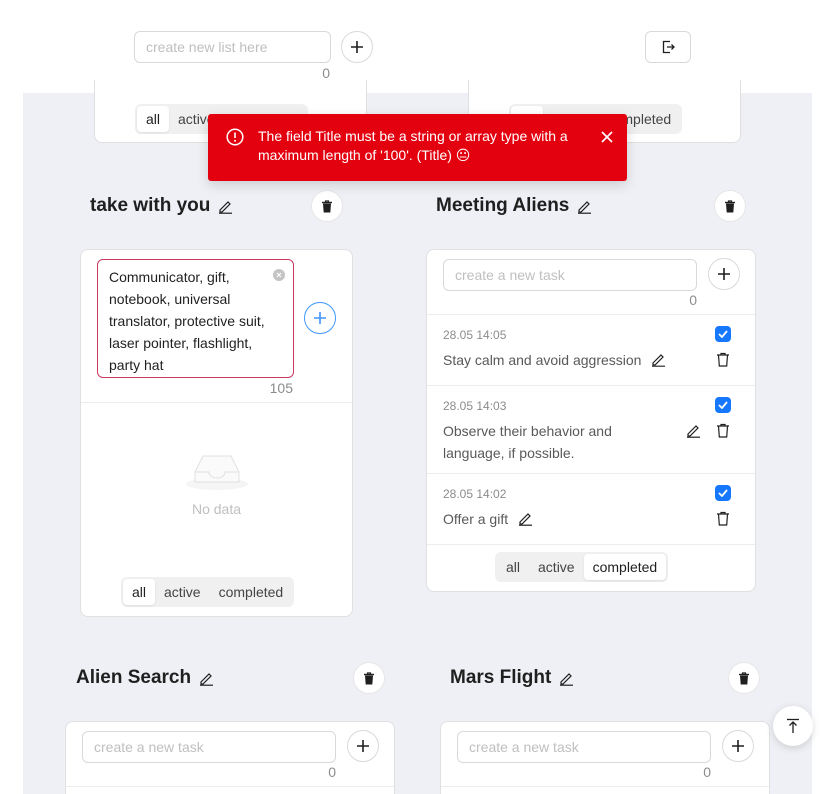  I want to click on task-text: Stay calm and avoid aggression, so click(554, 360).